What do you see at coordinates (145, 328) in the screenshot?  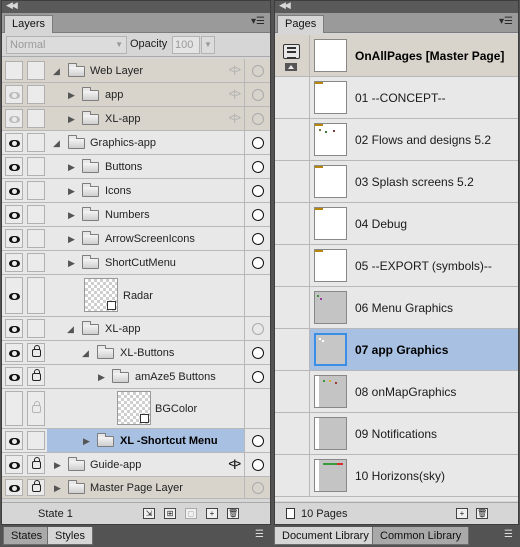 I see `layer-main: ◢ XL-app` at bounding box center [145, 328].